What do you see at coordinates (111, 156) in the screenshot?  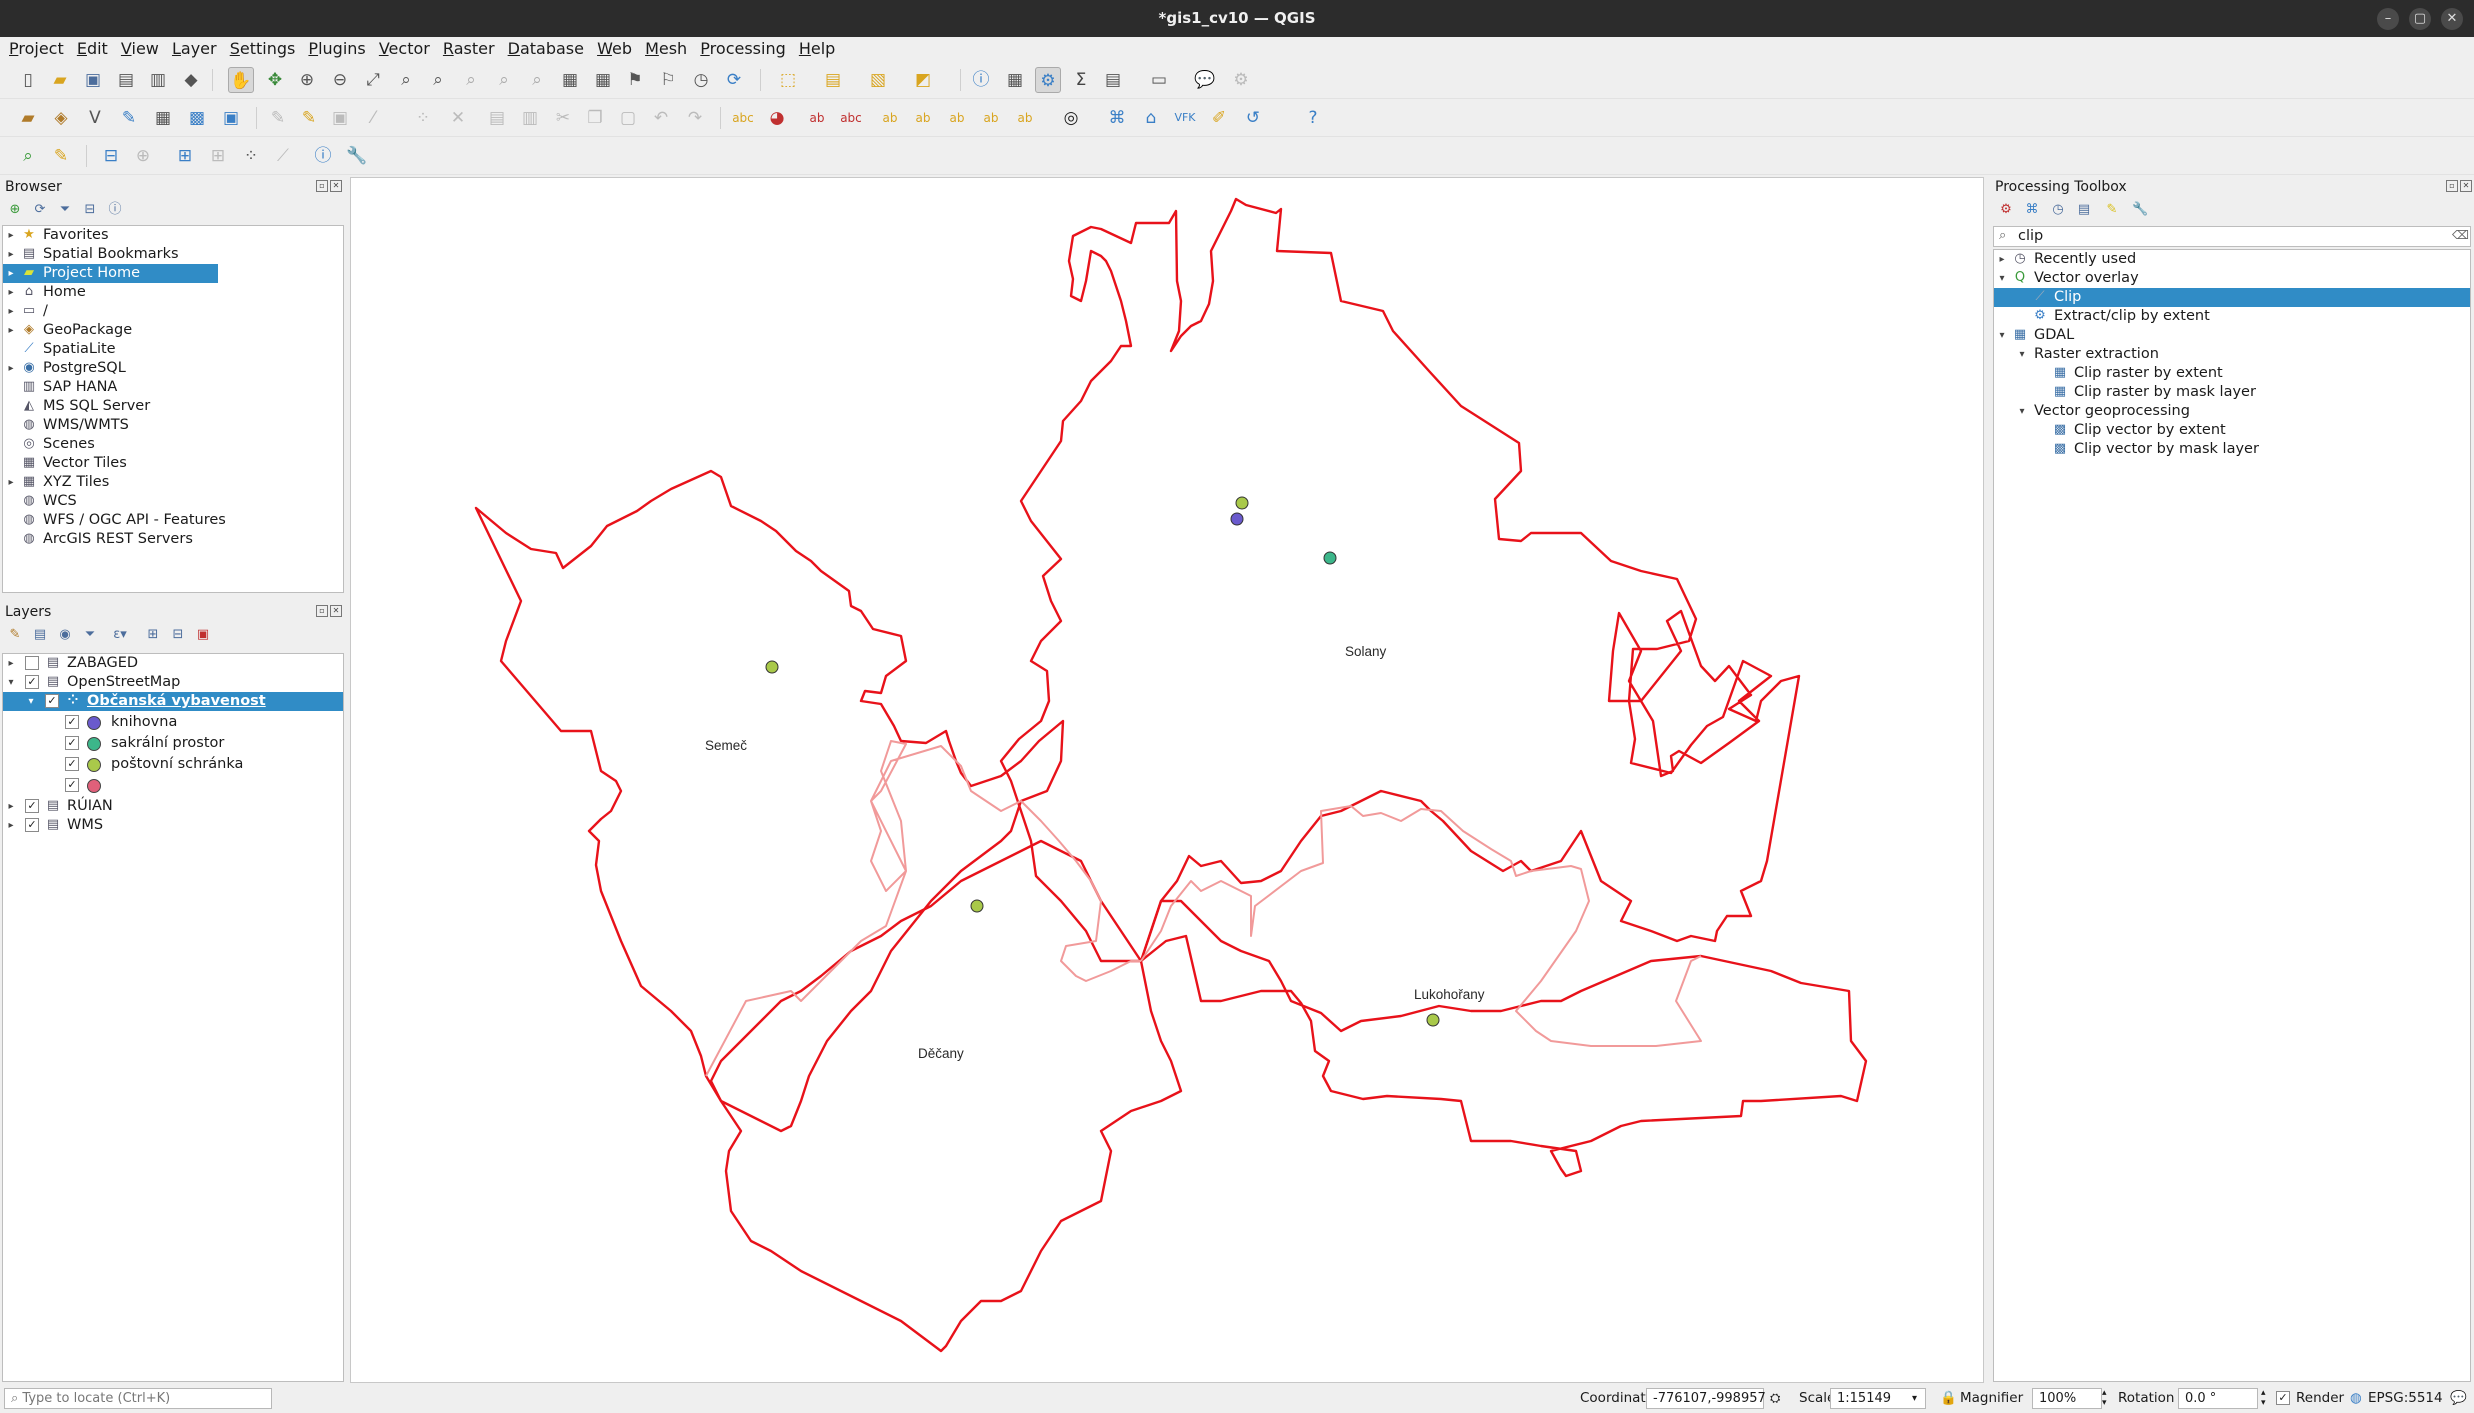 I see `advanced-digitizing-icon: ⊟` at bounding box center [111, 156].